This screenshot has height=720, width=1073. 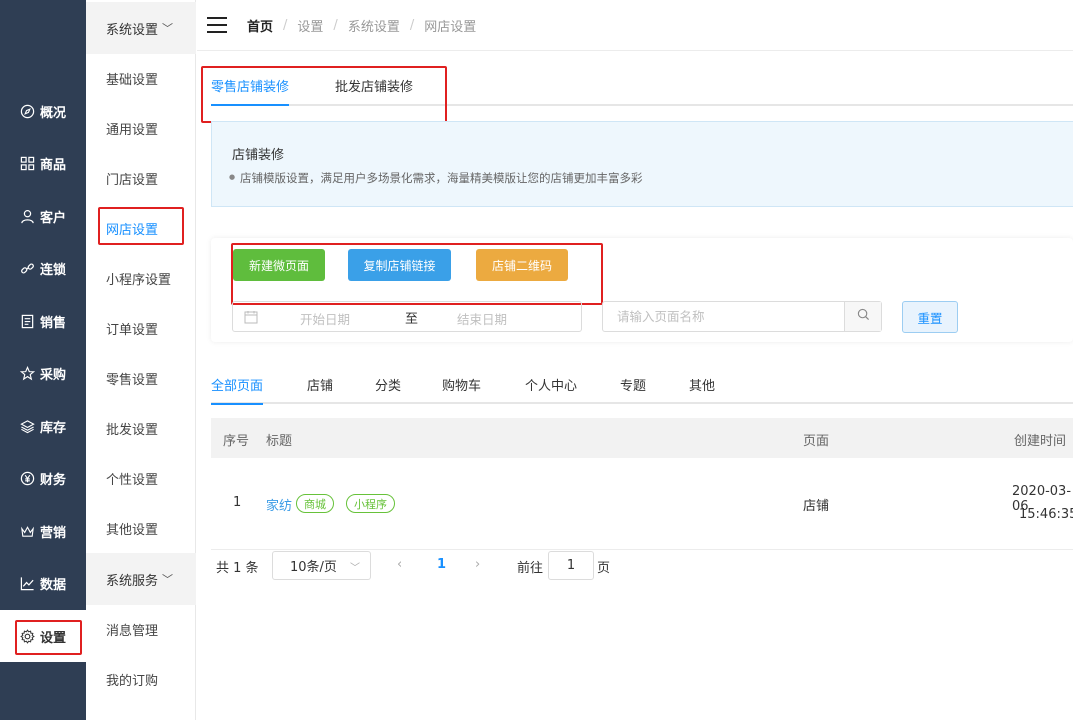 I want to click on tab-all-pages: 全部页面, so click(x=237, y=390).